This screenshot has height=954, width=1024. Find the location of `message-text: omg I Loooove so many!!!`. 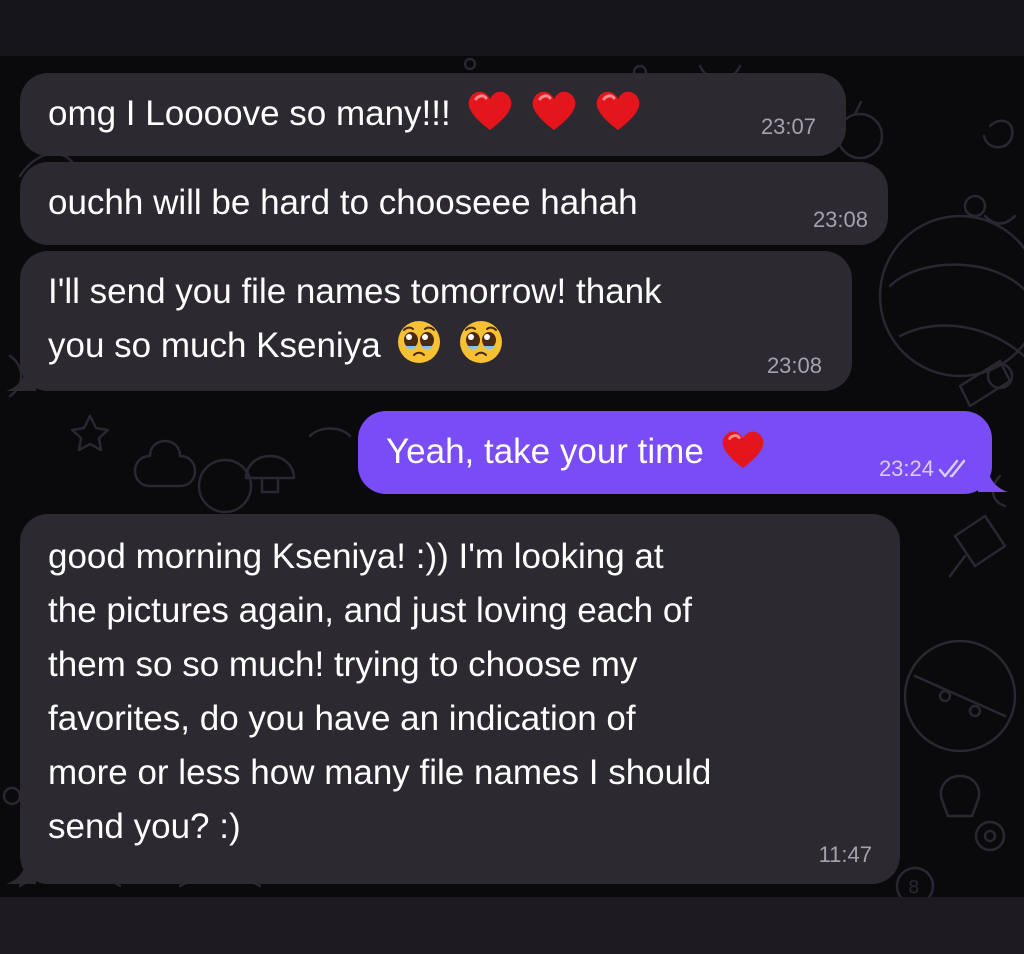

message-text: omg I Loooove so many!!! is located at coordinates (249, 113).